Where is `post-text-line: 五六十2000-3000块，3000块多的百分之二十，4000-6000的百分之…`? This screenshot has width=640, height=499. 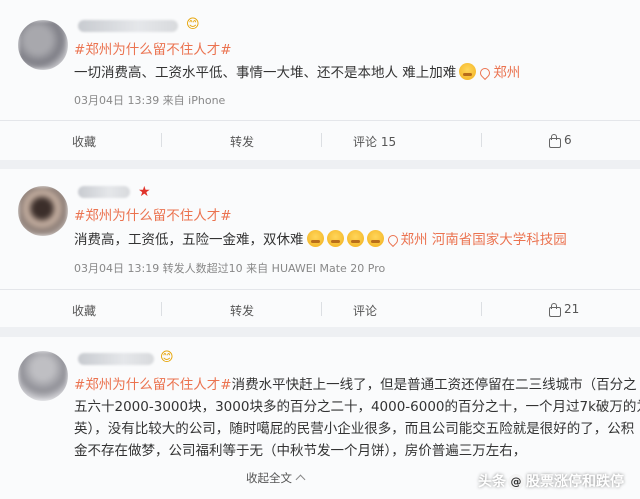 post-text-line: 五六十2000-3000块，3000块多的百分之二十，4000-6000的百分之… is located at coordinates (357, 407).